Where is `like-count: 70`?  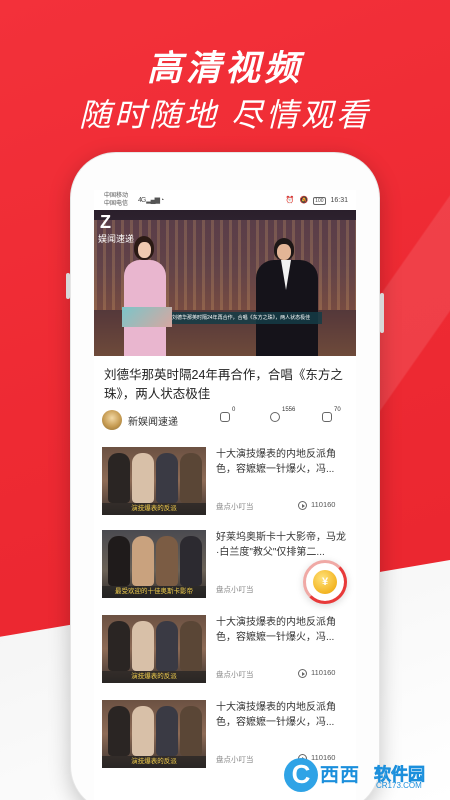 like-count: 70 is located at coordinates (337, 410).